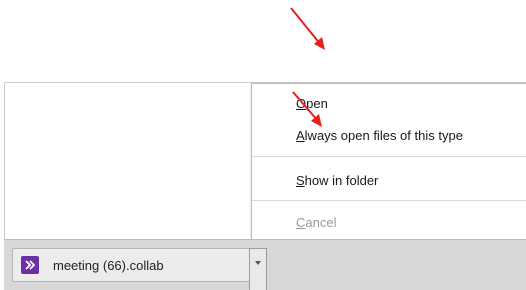 This screenshot has height=290, width=526. I want to click on menu-item-cancel-label: ancel, so click(321, 222).